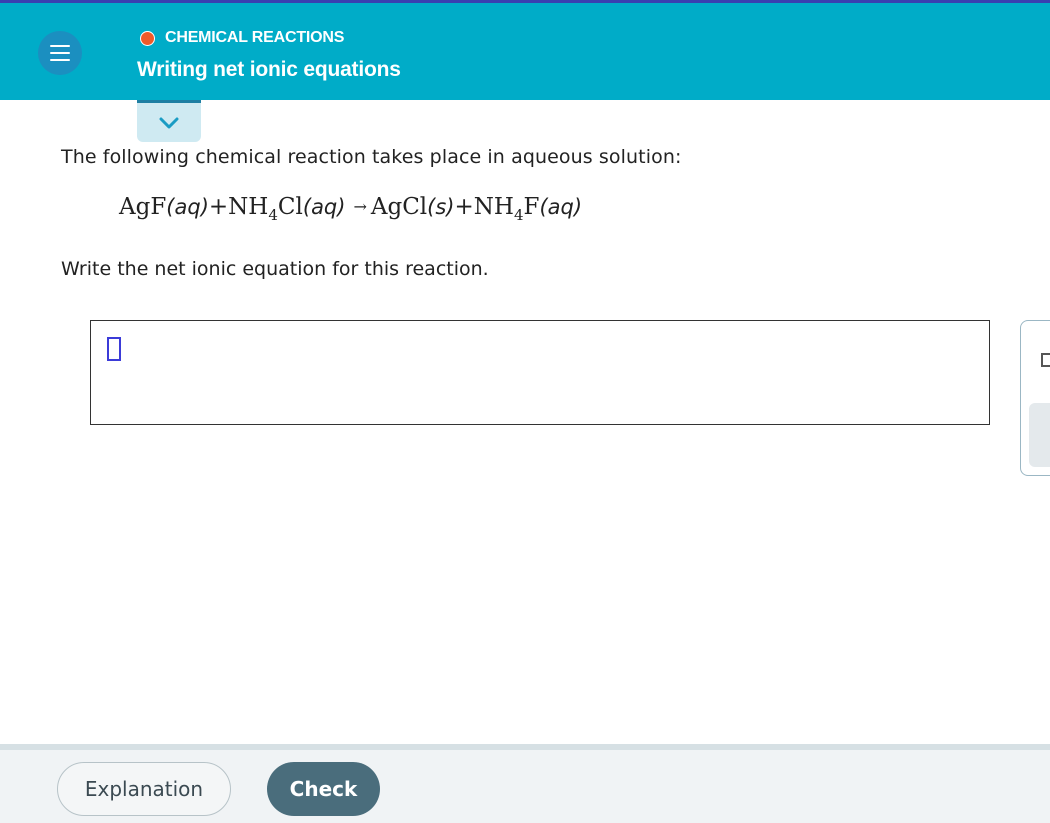 Image resolution: width=1050 pixels, height=823 pixels. What do you see at coordinates (1039, 435) in the screenshot?
I see `toolbar-button` at bounding box center [1039, 435].